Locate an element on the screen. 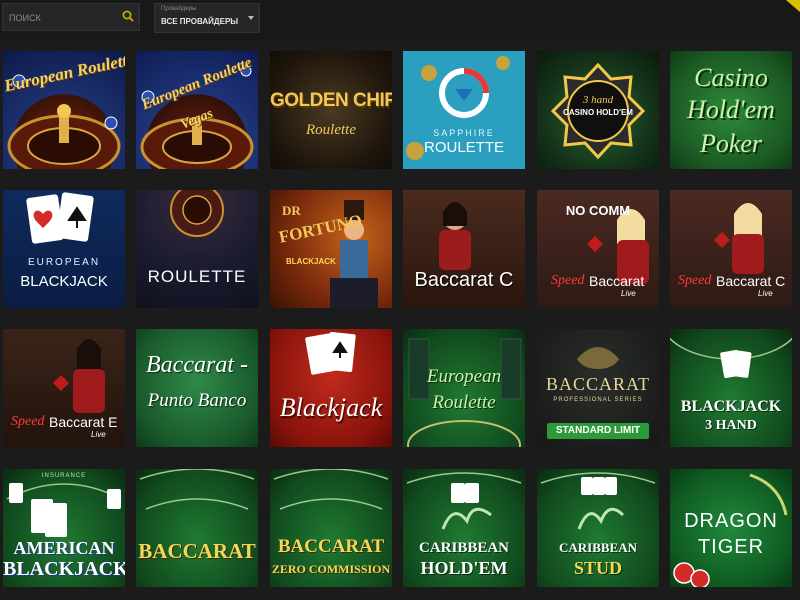 The height and width of the screenshot is (600, 800). game-title: Baccarat - is located at coordinates (197, 365).